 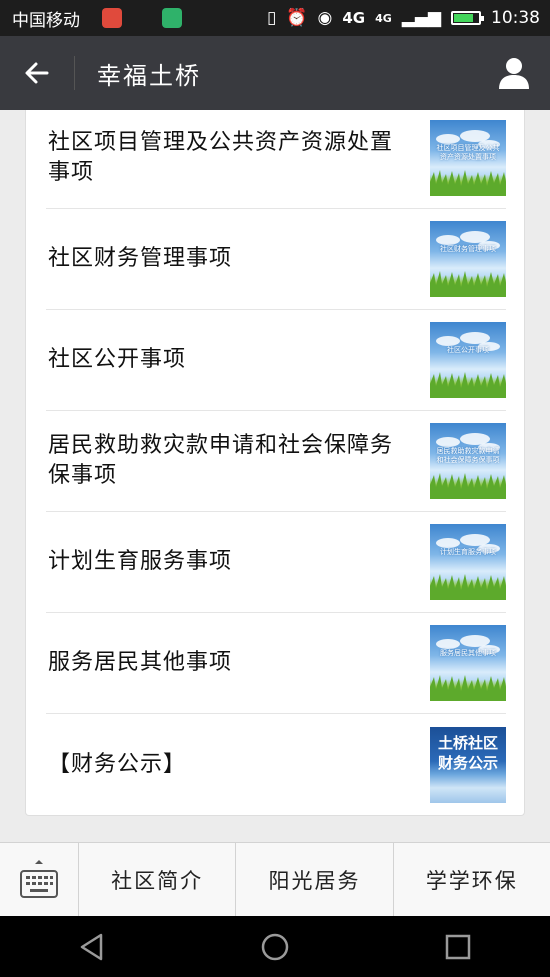 What do you see at coordinates (468, 259) in the screenshot?
I see `article-thumbnail: 社区财务管理事项` at bounding box center [468, 259].